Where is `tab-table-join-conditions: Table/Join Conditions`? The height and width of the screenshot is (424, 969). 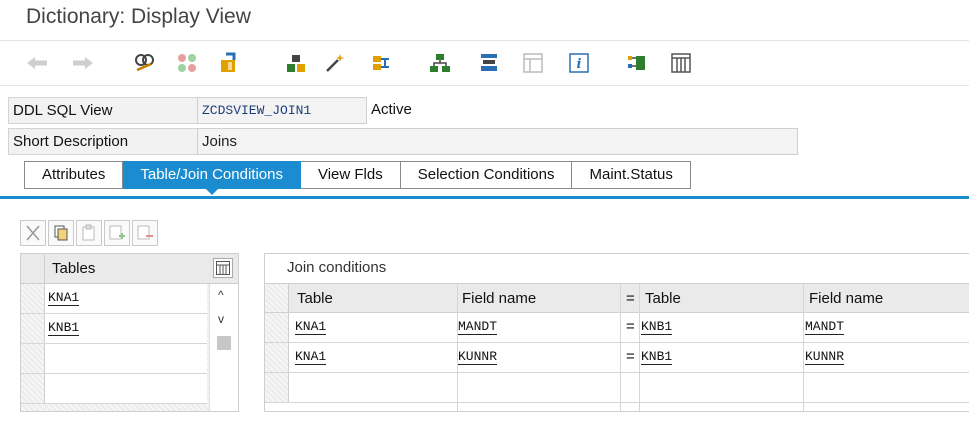
tab-table-join-conditions: Table/Join Conditions is located at coordinates (212, 178).